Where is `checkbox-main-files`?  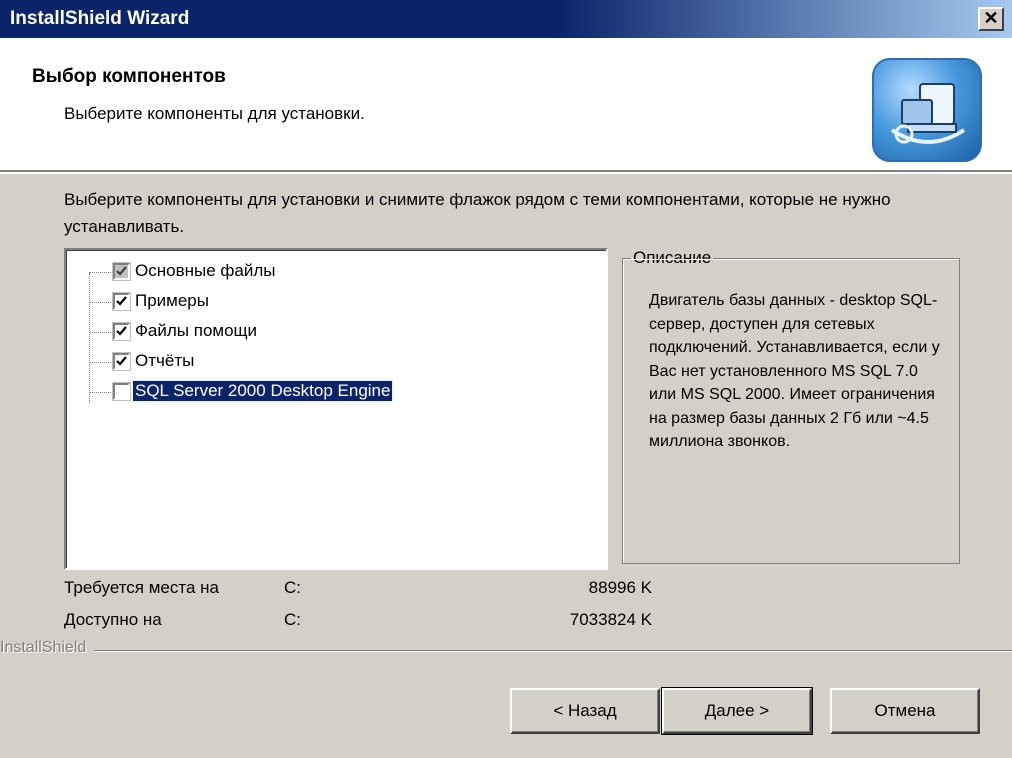 checkbox-main-files is located at coordinates (121, 271).